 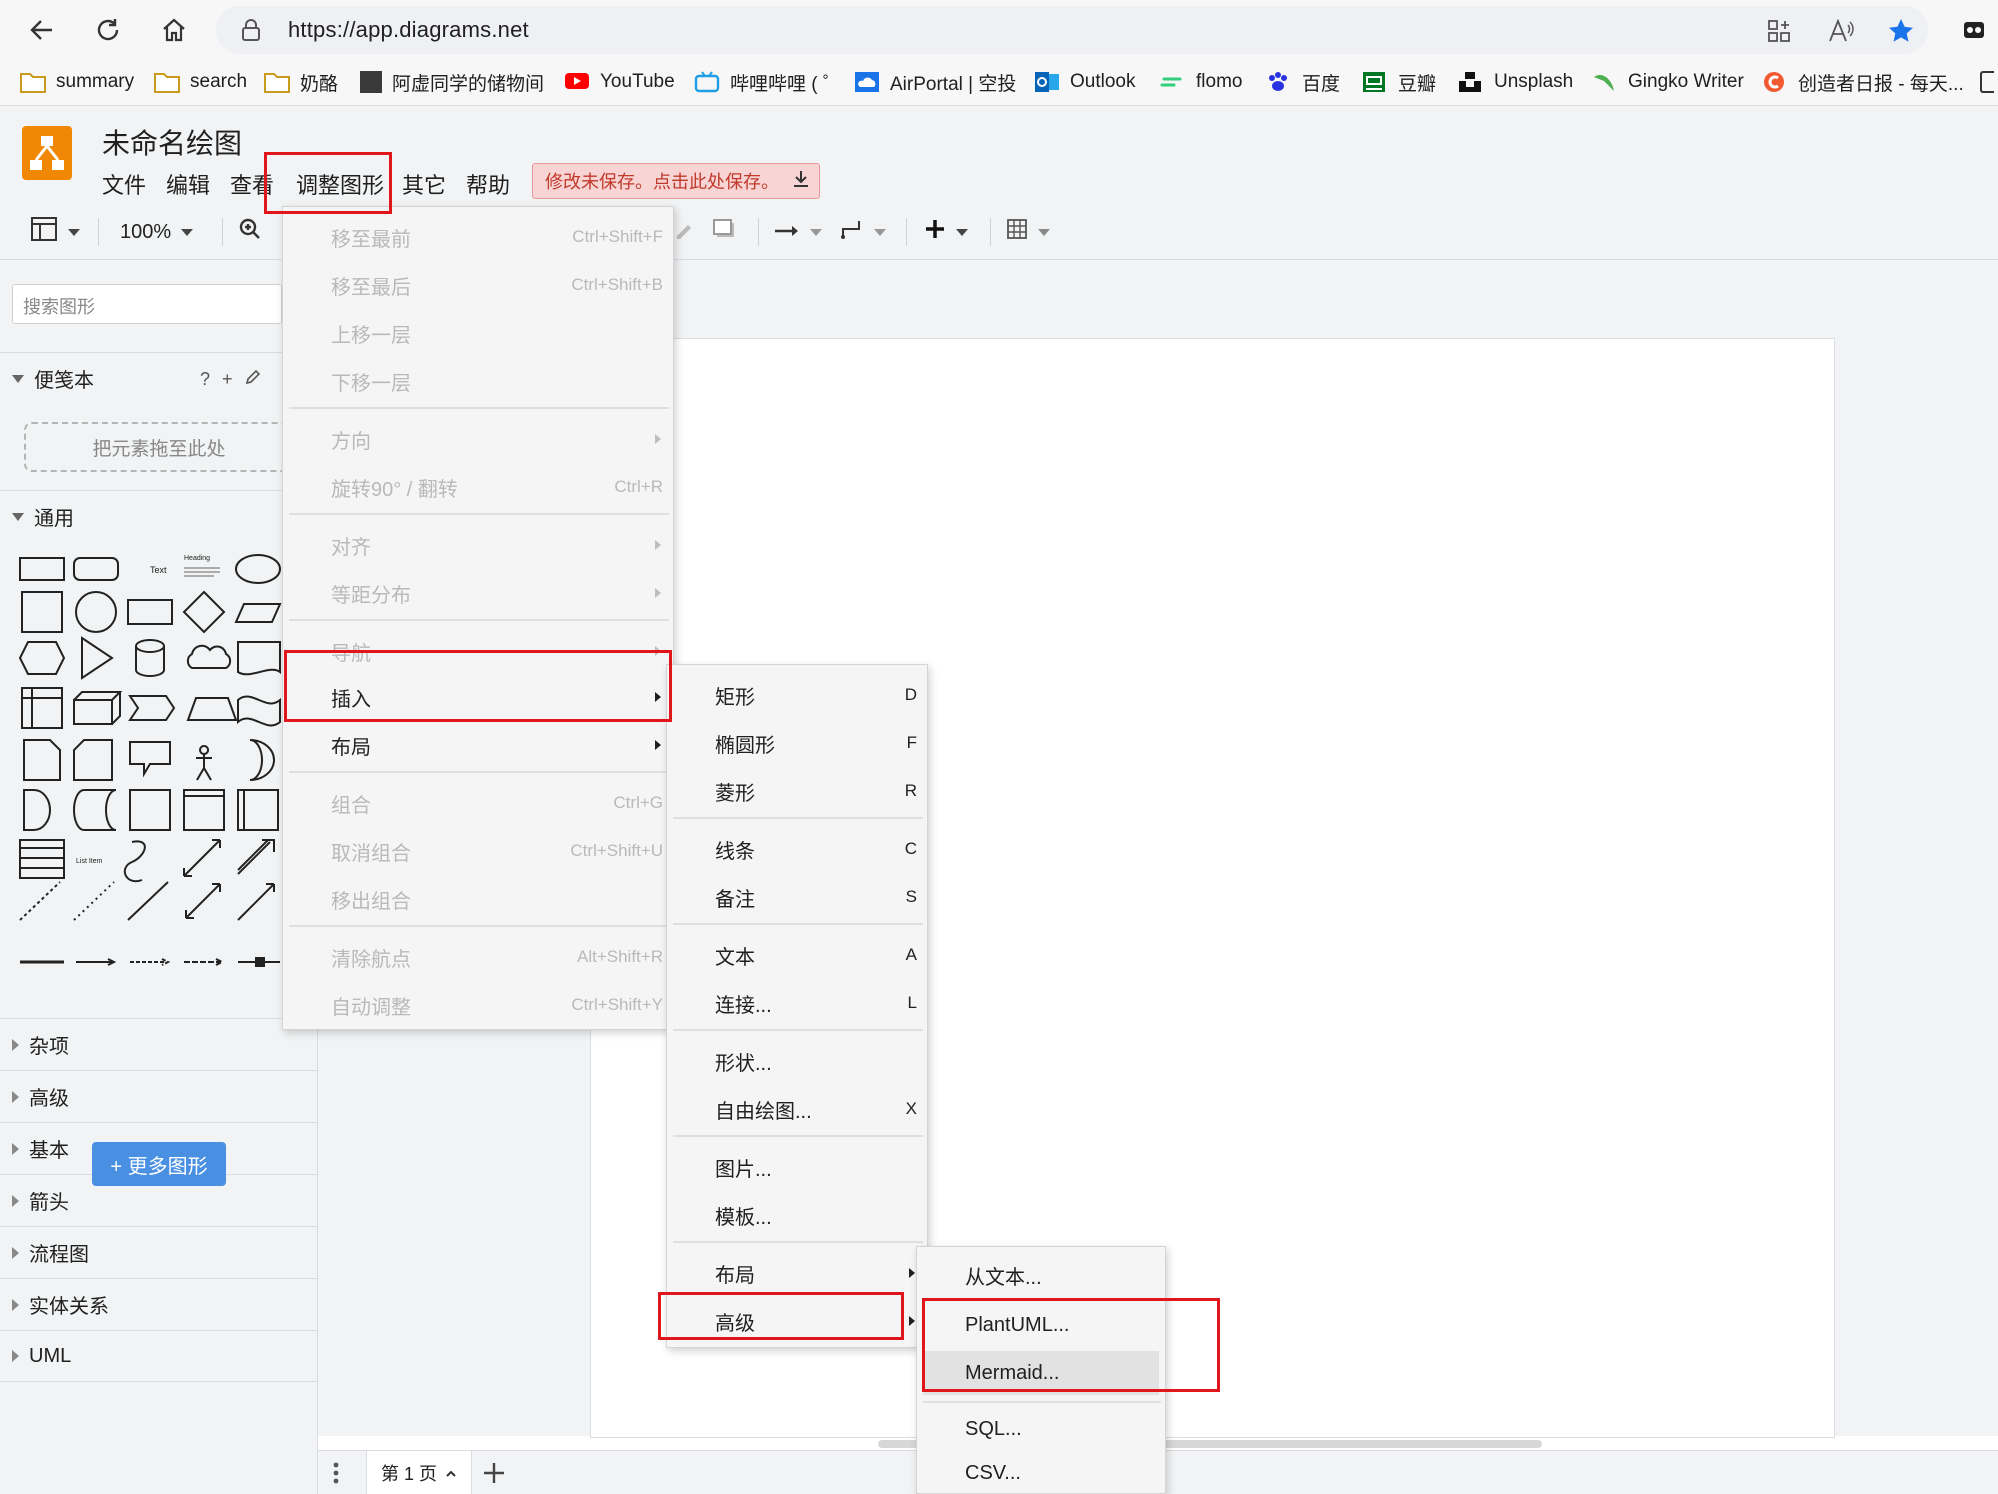 What do you see at coordinates (479, 899) in the screenshot?
I see `menu-item-remove-from-group: 移出组合` at bounding box center [479, 899].